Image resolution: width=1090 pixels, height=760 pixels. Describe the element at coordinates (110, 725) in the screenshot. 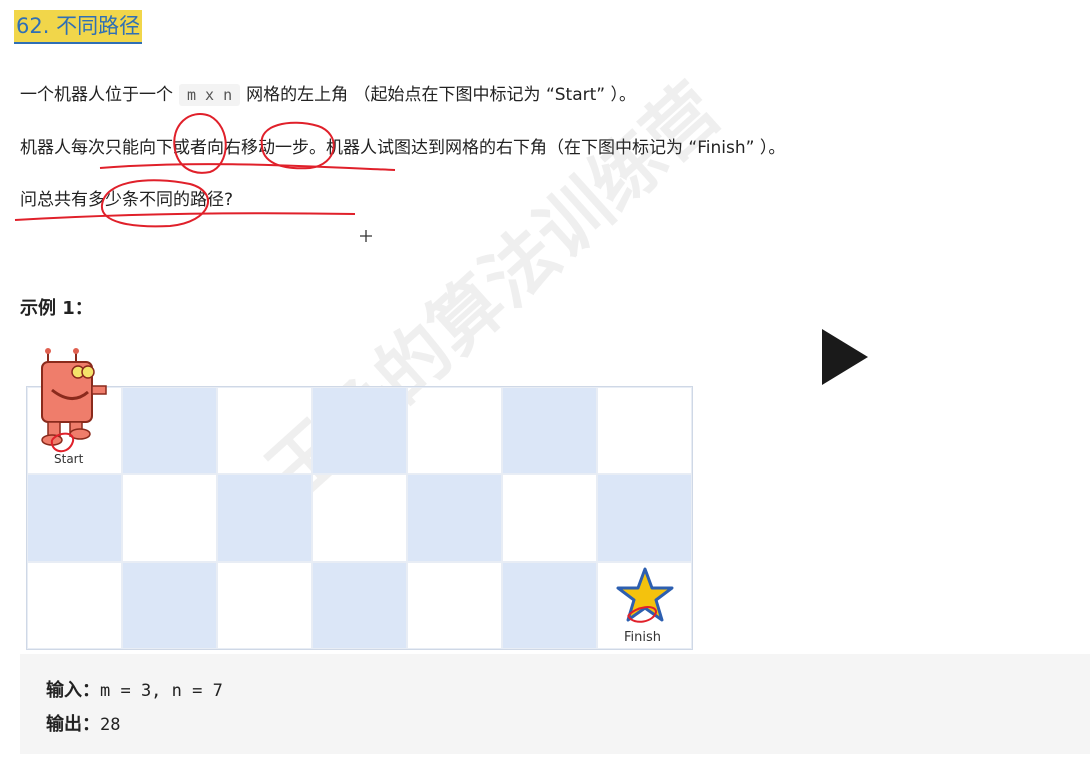

I see `output-value: 28` at that location.